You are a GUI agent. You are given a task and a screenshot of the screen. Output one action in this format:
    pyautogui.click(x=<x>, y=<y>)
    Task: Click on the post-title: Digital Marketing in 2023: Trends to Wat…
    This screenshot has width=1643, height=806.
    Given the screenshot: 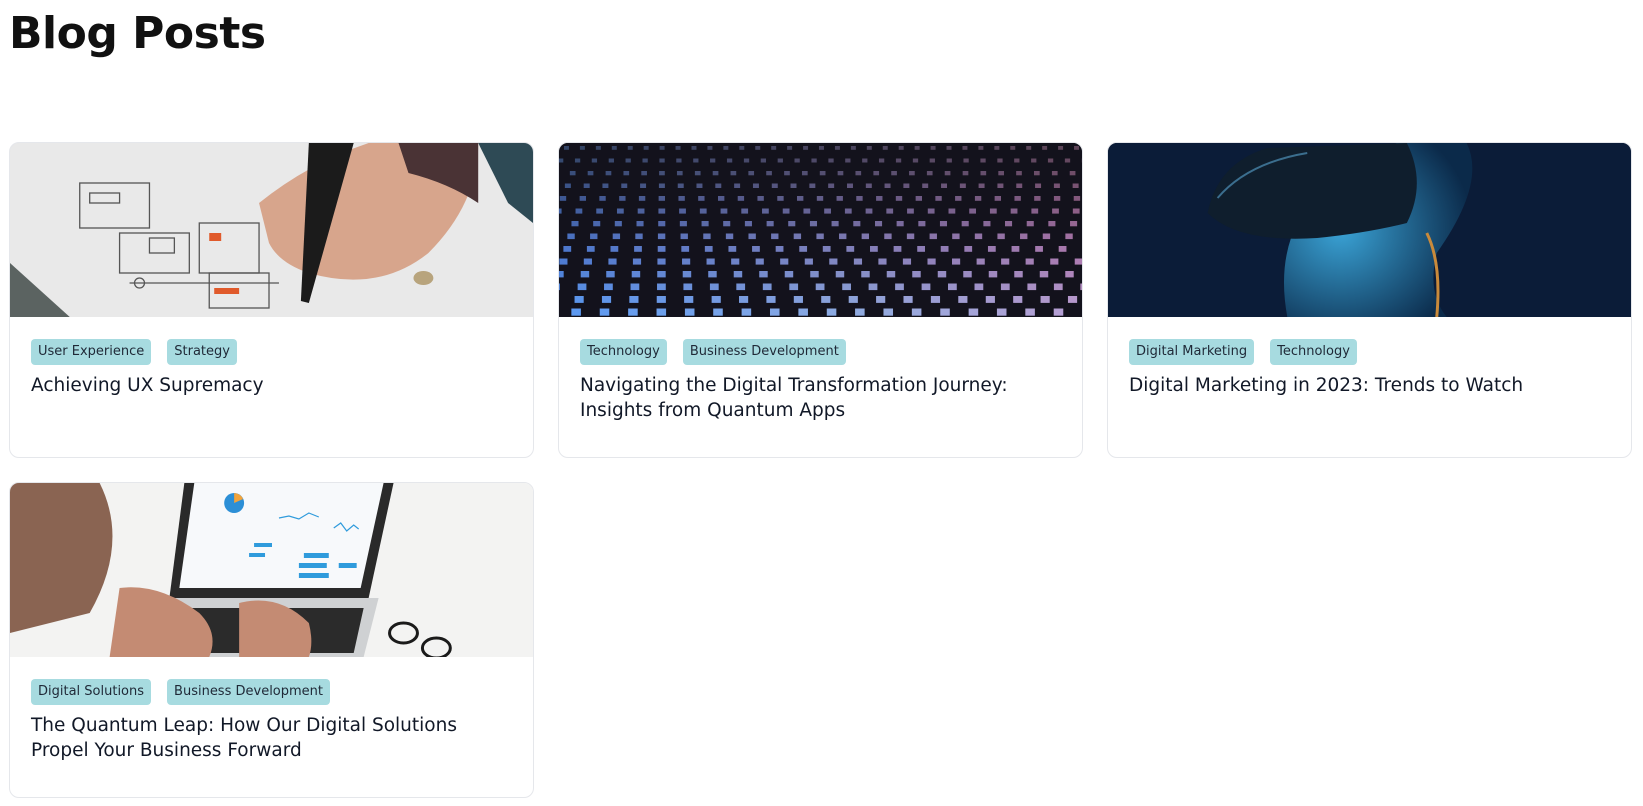 What is the action you would take?
    pyautogui.click(x=1369, y=385)
    